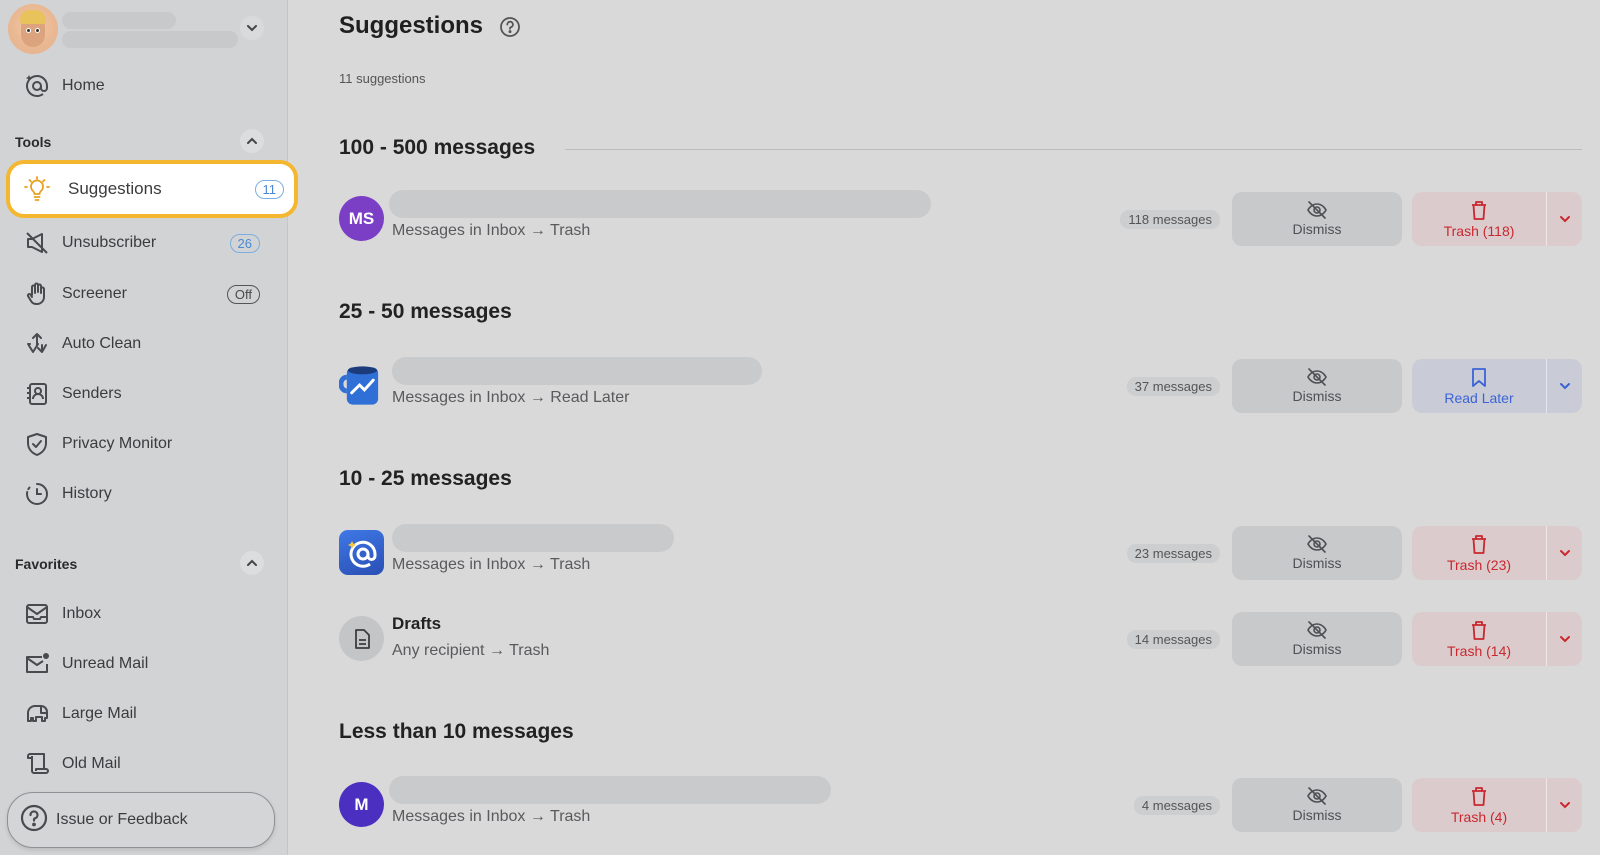  Describe the element at coordinates (148, 764) in the screenshot. I see `sidebar-item-old-mail: Old Mail` at that location.